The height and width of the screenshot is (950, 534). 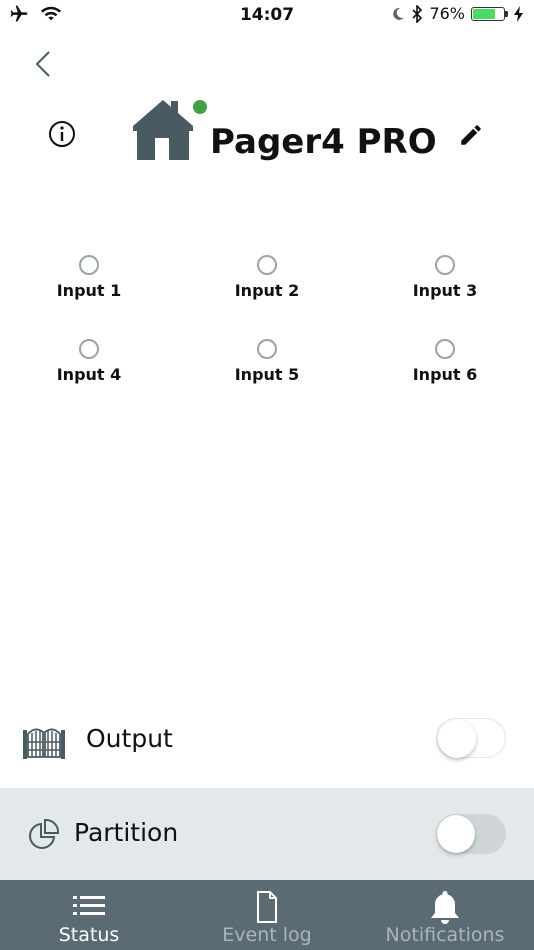 I want to click on input-item-5: Input 5, so click(x=267, y=361).